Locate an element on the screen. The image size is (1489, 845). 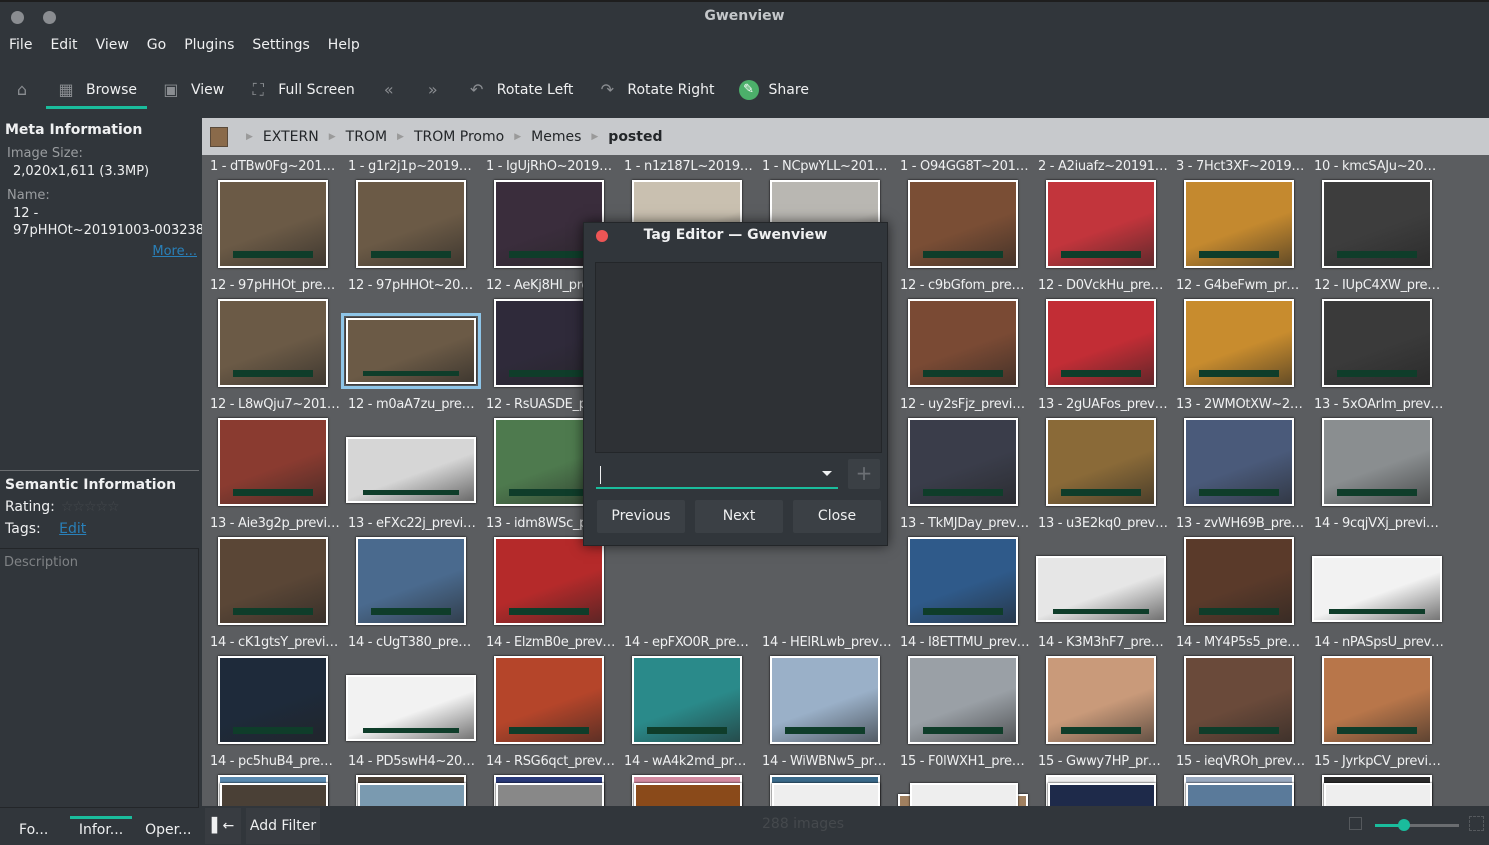
zoom-out-icon is located at coordinates (1355, 823).